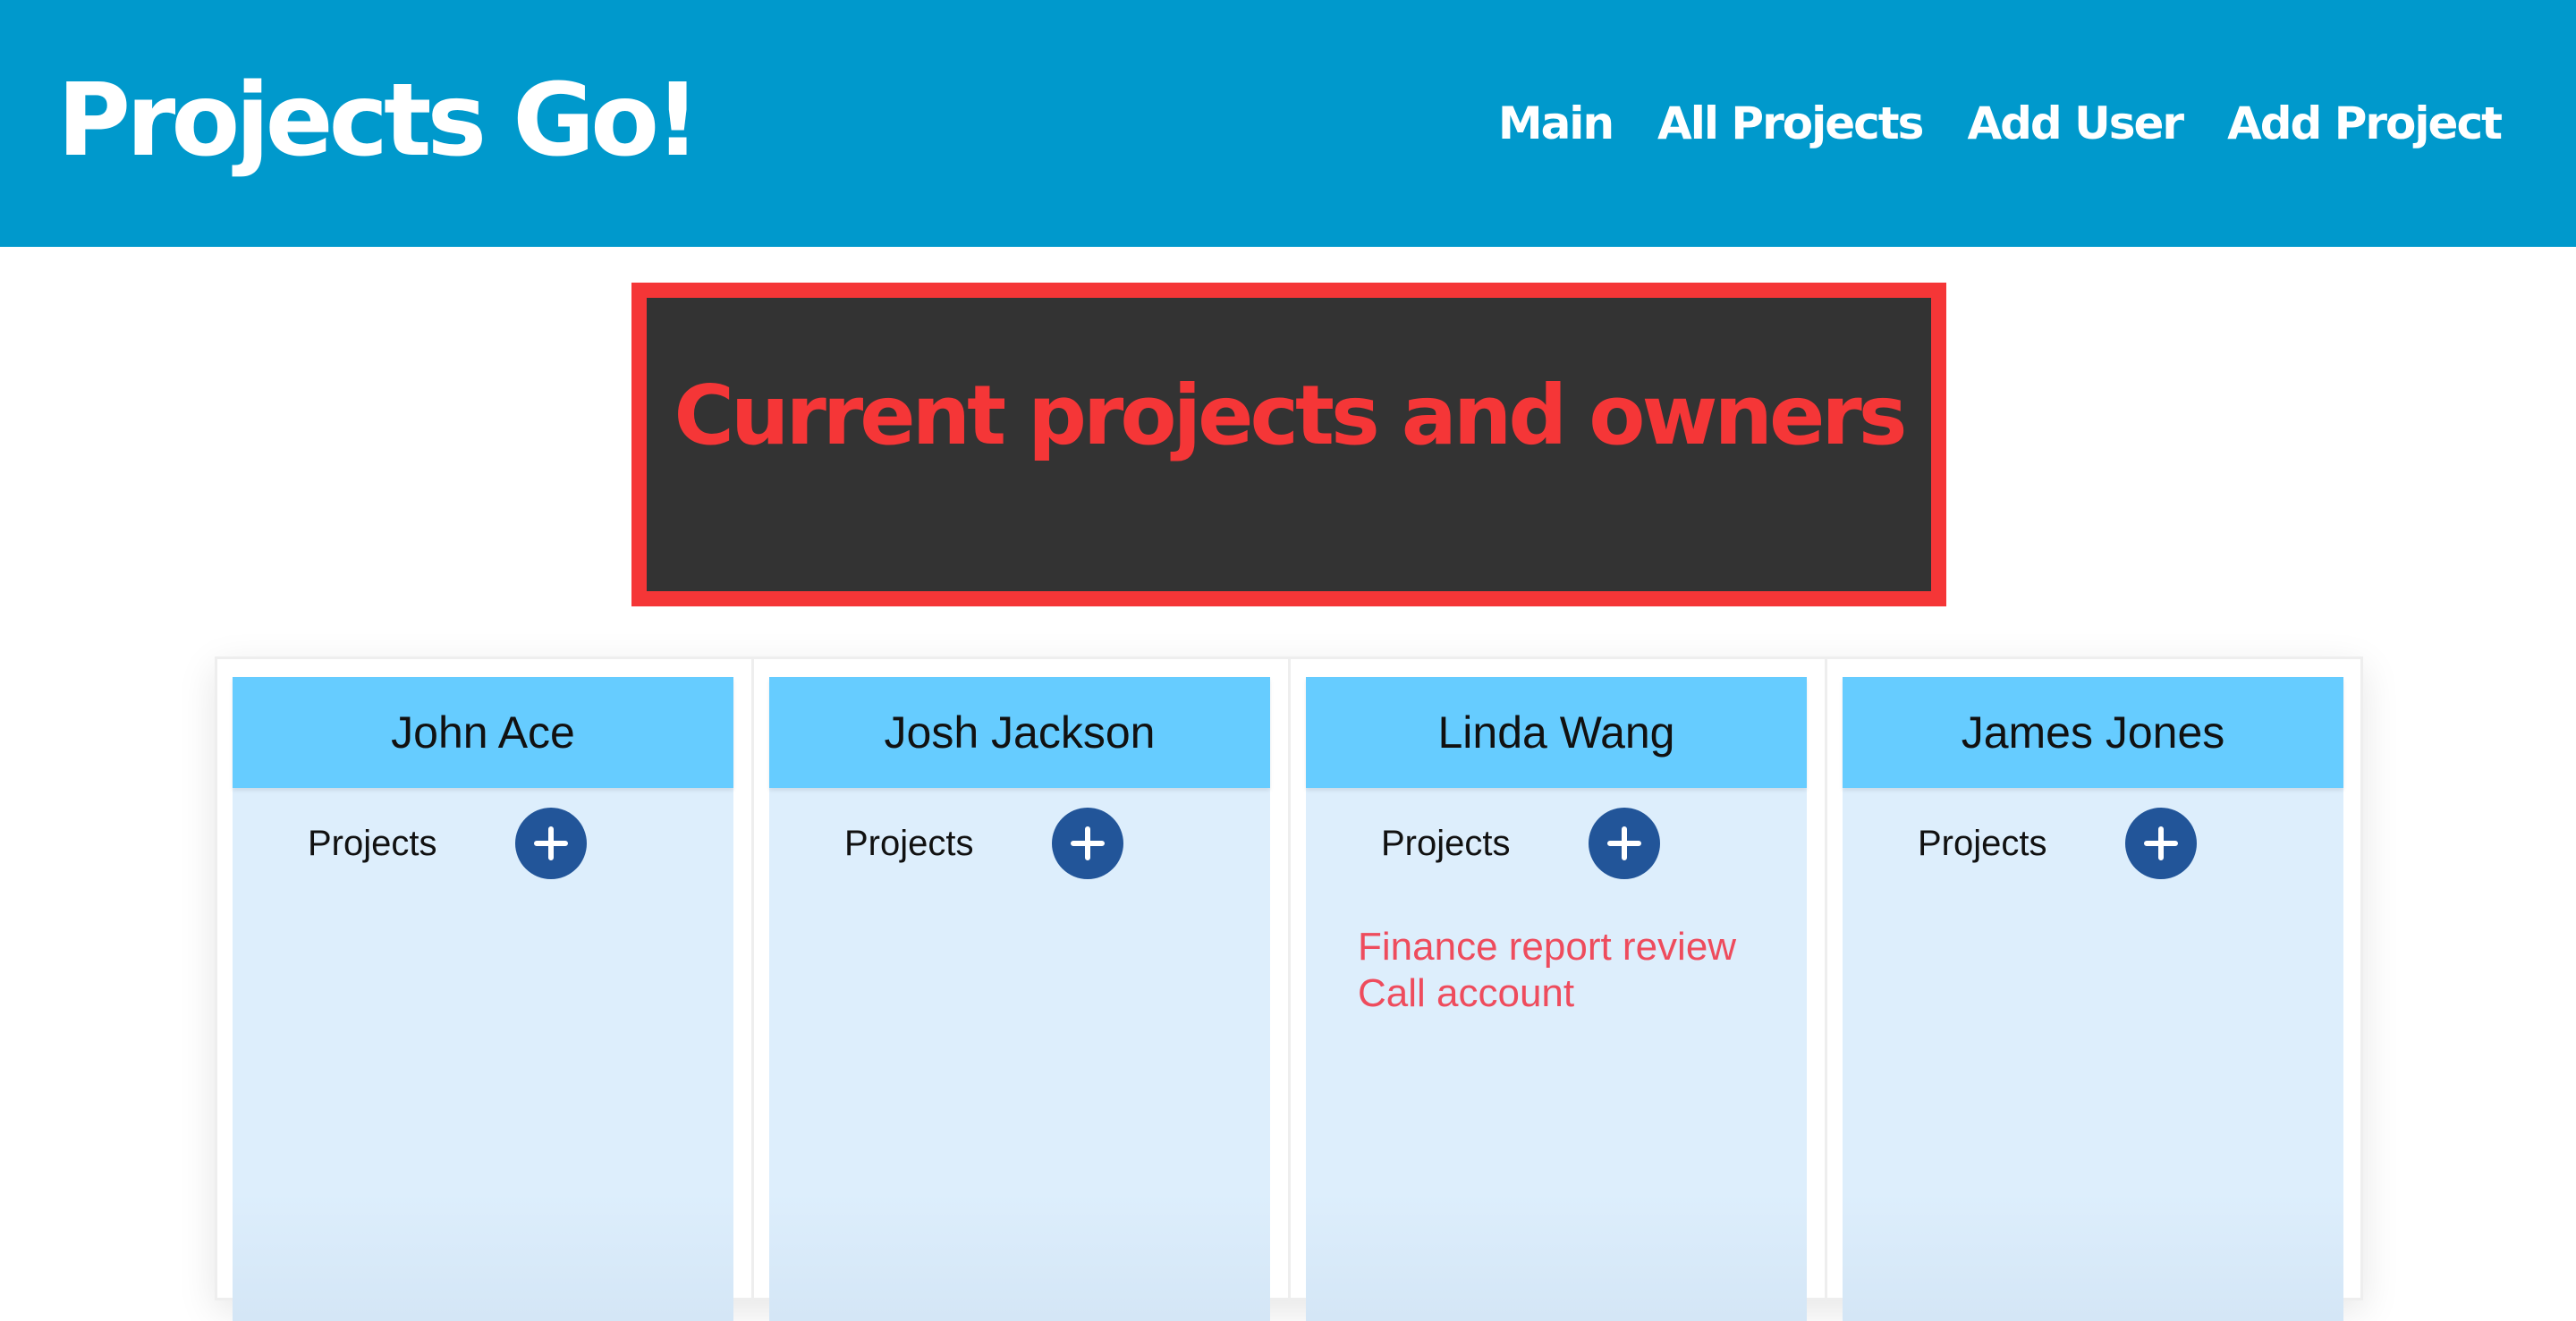 The image size is (2576, 1321). Describe the element at coordinates (1790, 123) in the screenshot. I see `nav-all-projects: All Projects` at that location.